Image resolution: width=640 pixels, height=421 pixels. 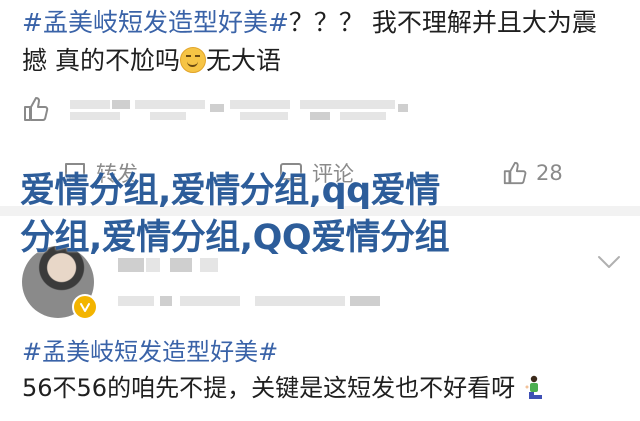 I want to click on post2-hashtag-line: #孟美岐短发造型好美#, so click(x=150, y=352).